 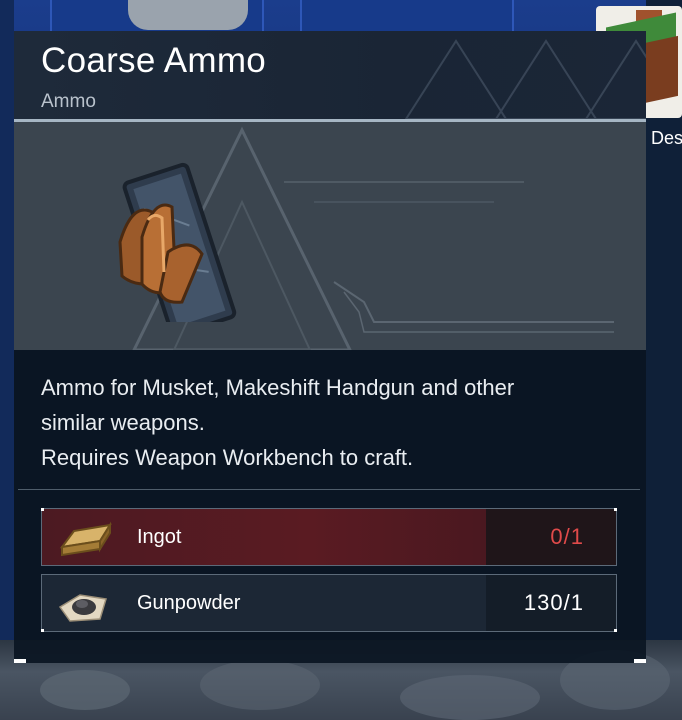 I want to click on left-edge, so click(x=7, y=320).